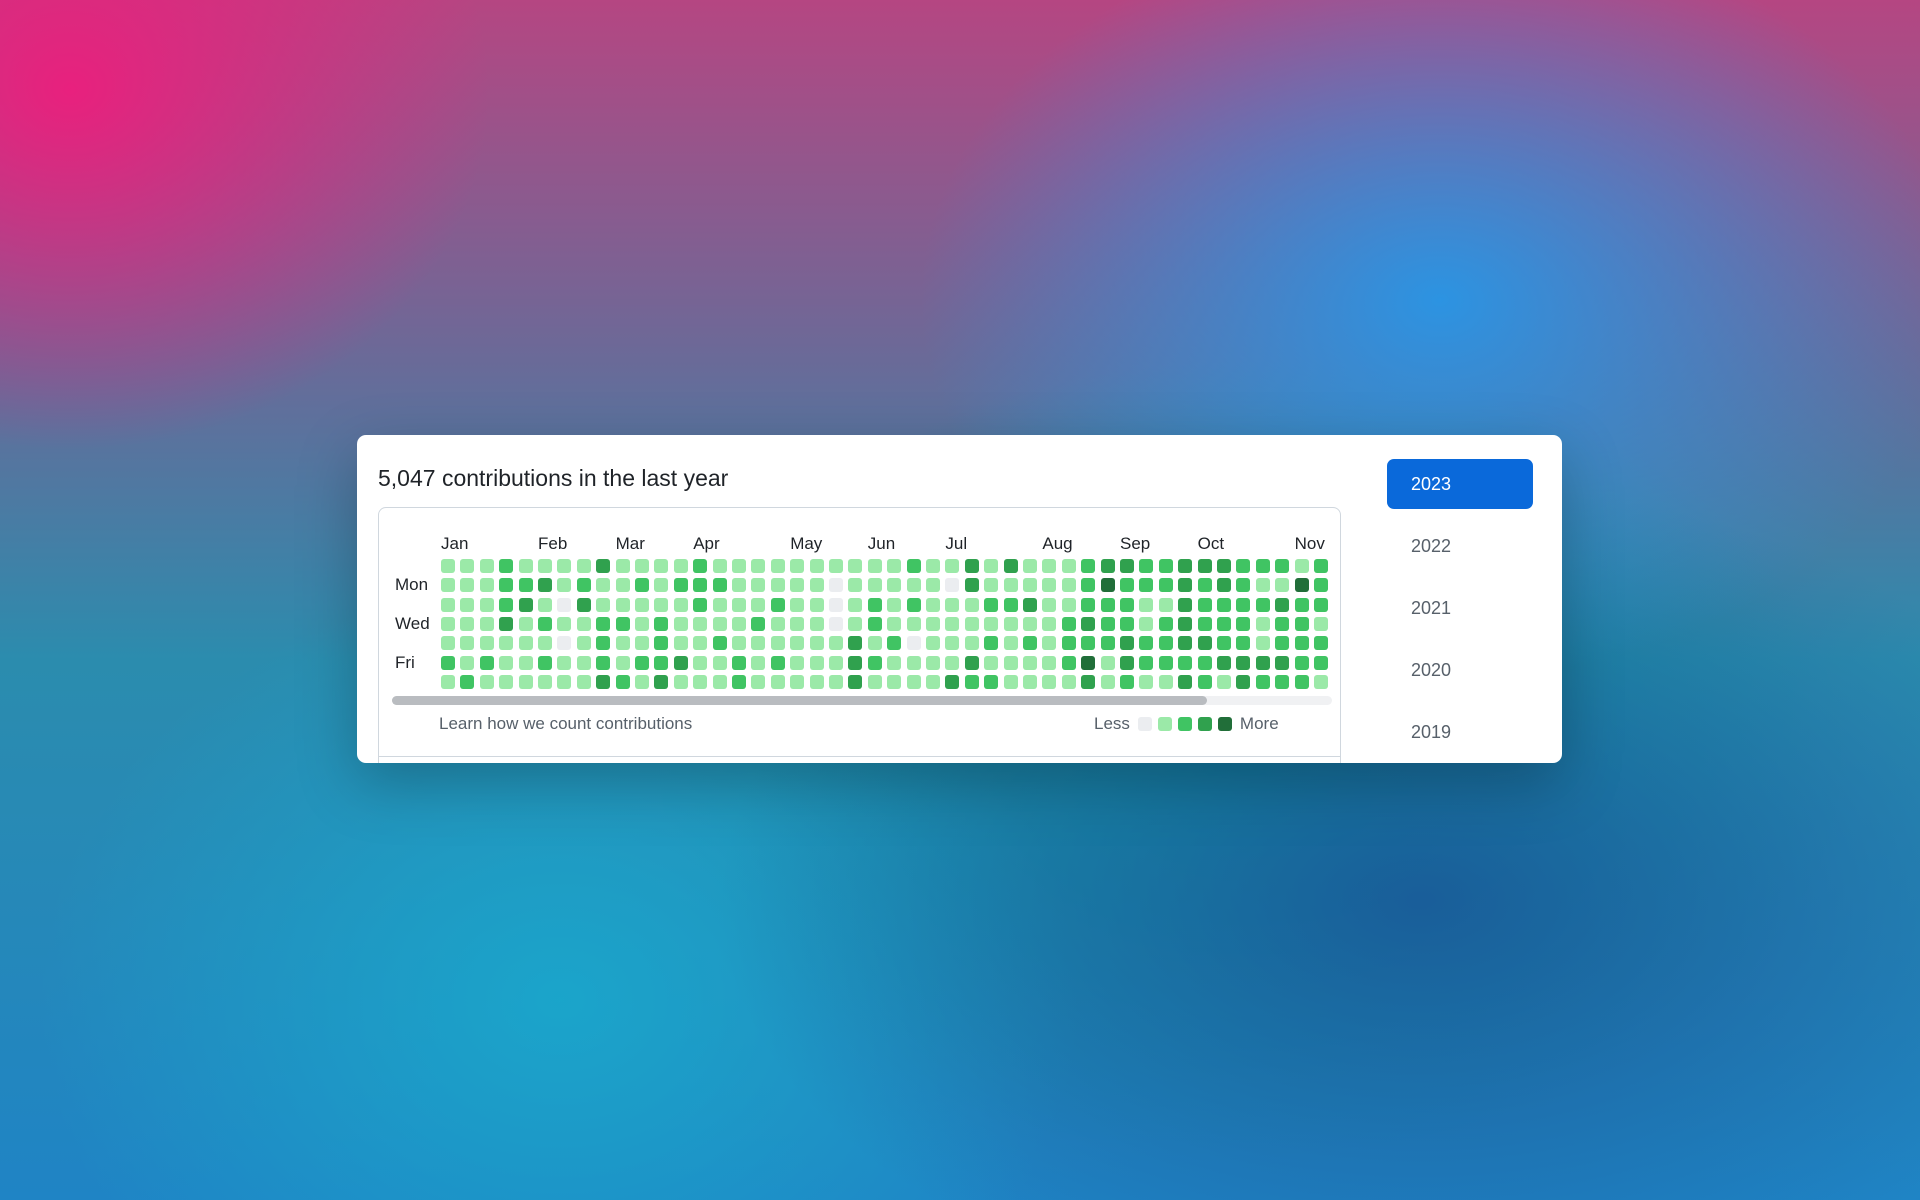 The height and width of the screenshot is (1200, 1920). What do you see at coordinates (1460, 732) in the screenshot?
I see `year-2019-button: 2019` at bounding box center [1460, 732].